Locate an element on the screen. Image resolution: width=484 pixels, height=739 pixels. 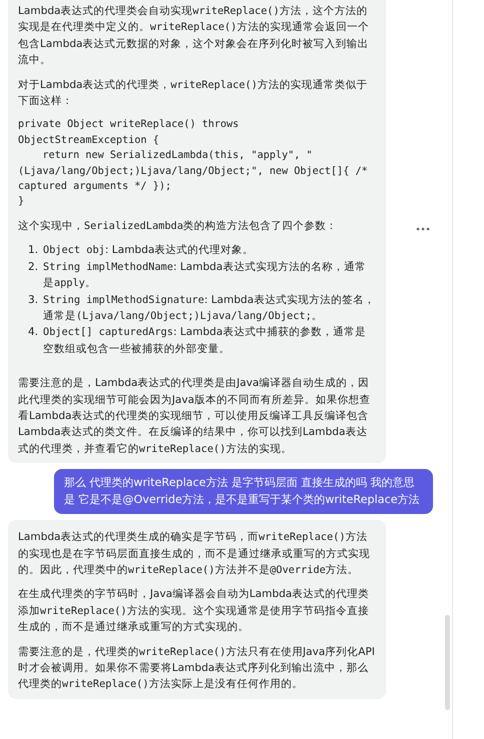
list-number: 1. is located at coordinates (34, 250).